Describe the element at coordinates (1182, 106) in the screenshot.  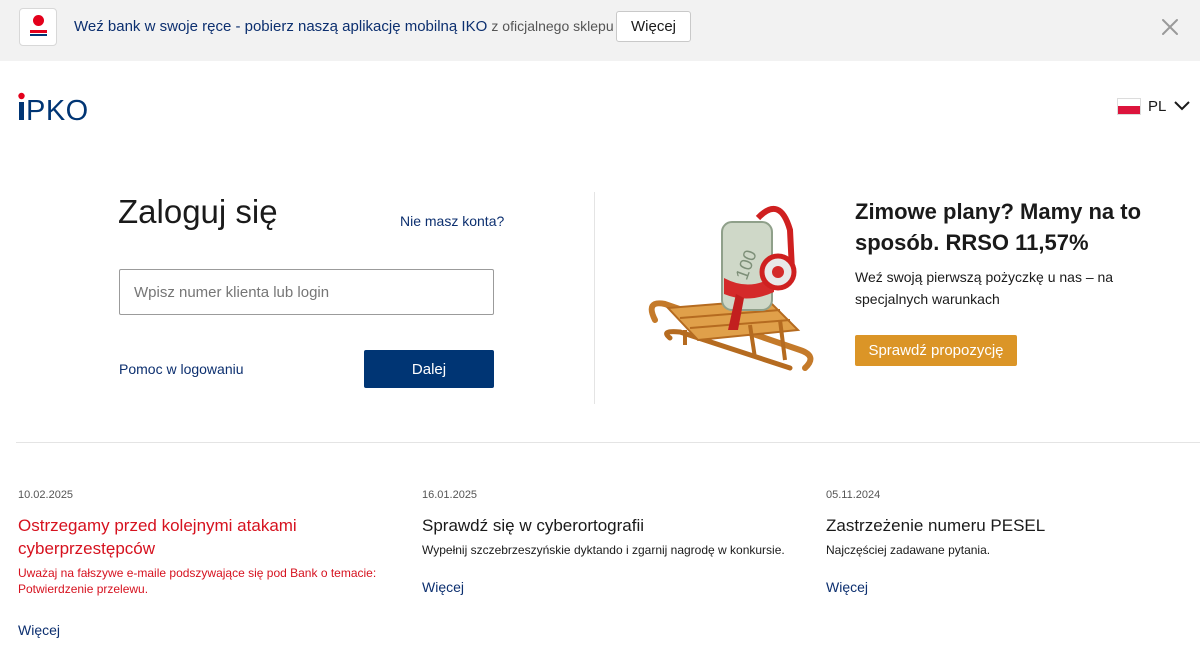
I see `chevron-down-icon` at that location.